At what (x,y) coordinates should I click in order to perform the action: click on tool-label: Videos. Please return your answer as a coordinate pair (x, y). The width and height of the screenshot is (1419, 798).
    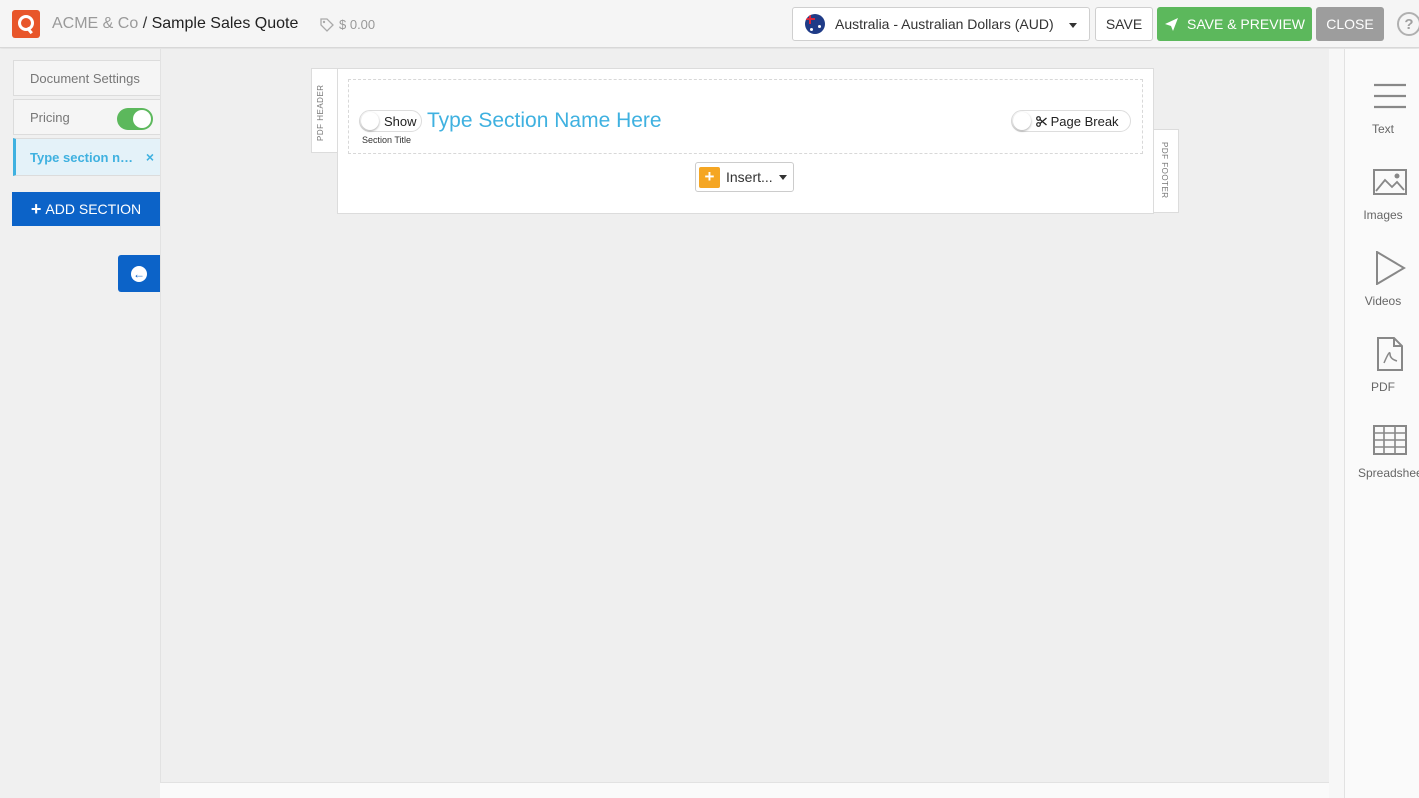
    Looking at the image, I should click on (1383, 301).